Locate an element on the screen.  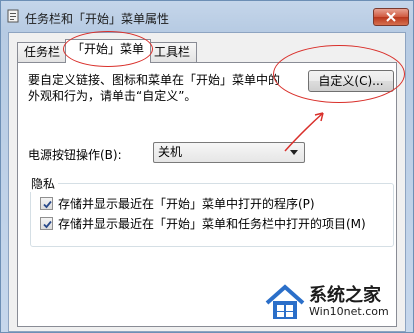
description-line: 外观和行为，请单击“自定义”。 is located at coordinates (112, 96).